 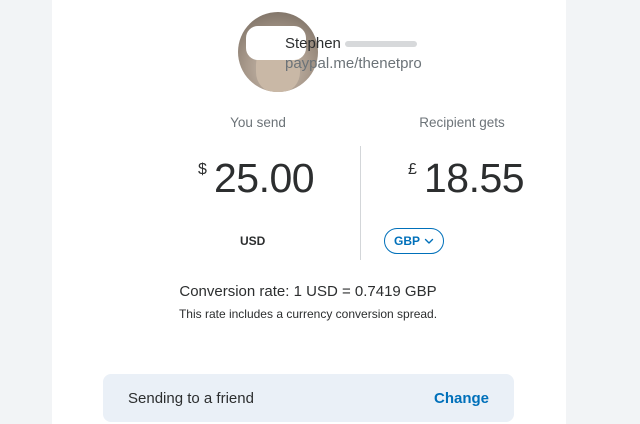 What do you see at coordinates (308, 291) in the screenshot?
I see `conversion-rate: Conversion rate: 1 USD = 0.7419 GBP` at bounding box center [308, 291].